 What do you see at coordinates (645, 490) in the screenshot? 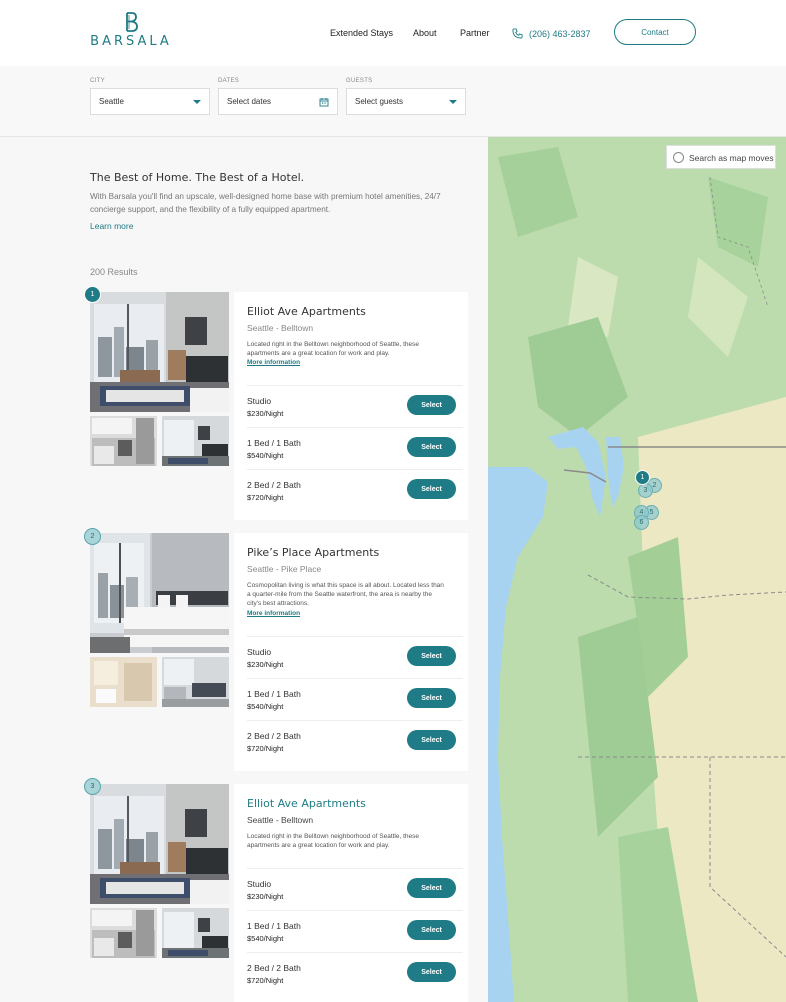
I see `map-pin: 3` at bounding box center [645, 490].